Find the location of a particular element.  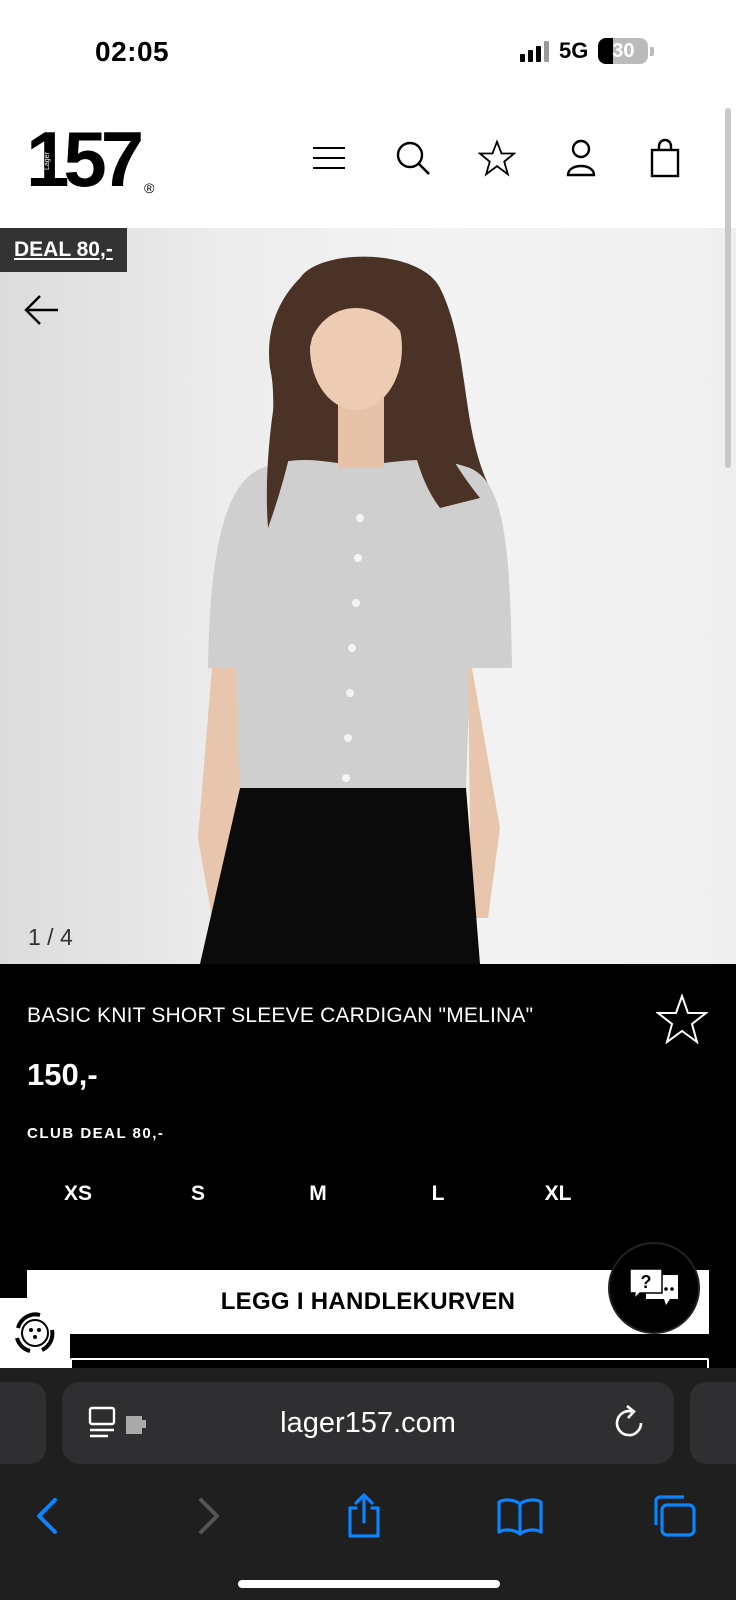

status-time: 02:05 is located at coordinates (132, 51).